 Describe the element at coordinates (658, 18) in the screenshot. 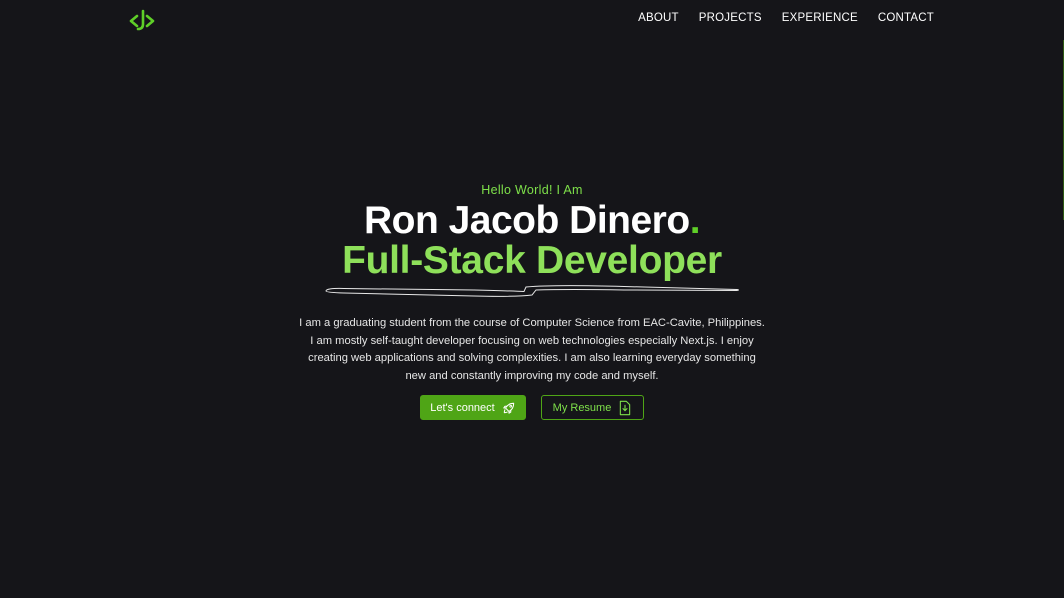

I see `nav-link-about: ABOUT` at that location.